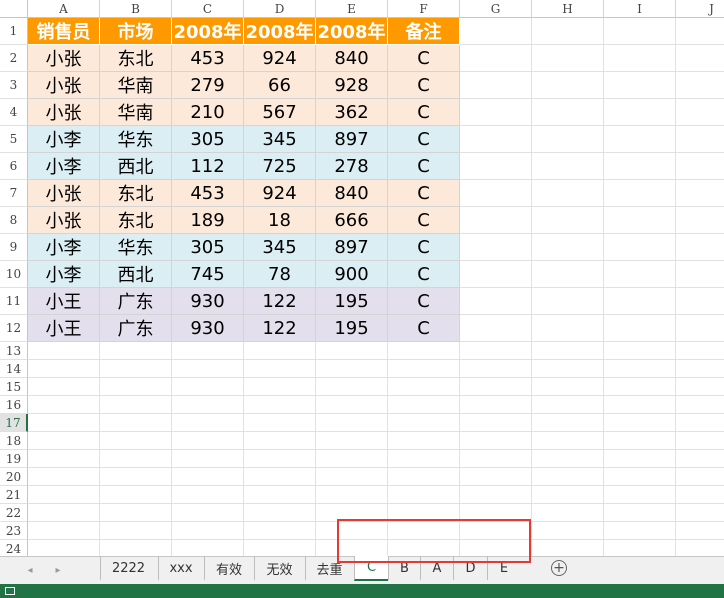 This screenshot has width=724, height=598. What do you see at coordinates (30, 570) in the screenshot?
I see `prev-sheet-arrow-icon: ◂` at bounding box center [30, 570].